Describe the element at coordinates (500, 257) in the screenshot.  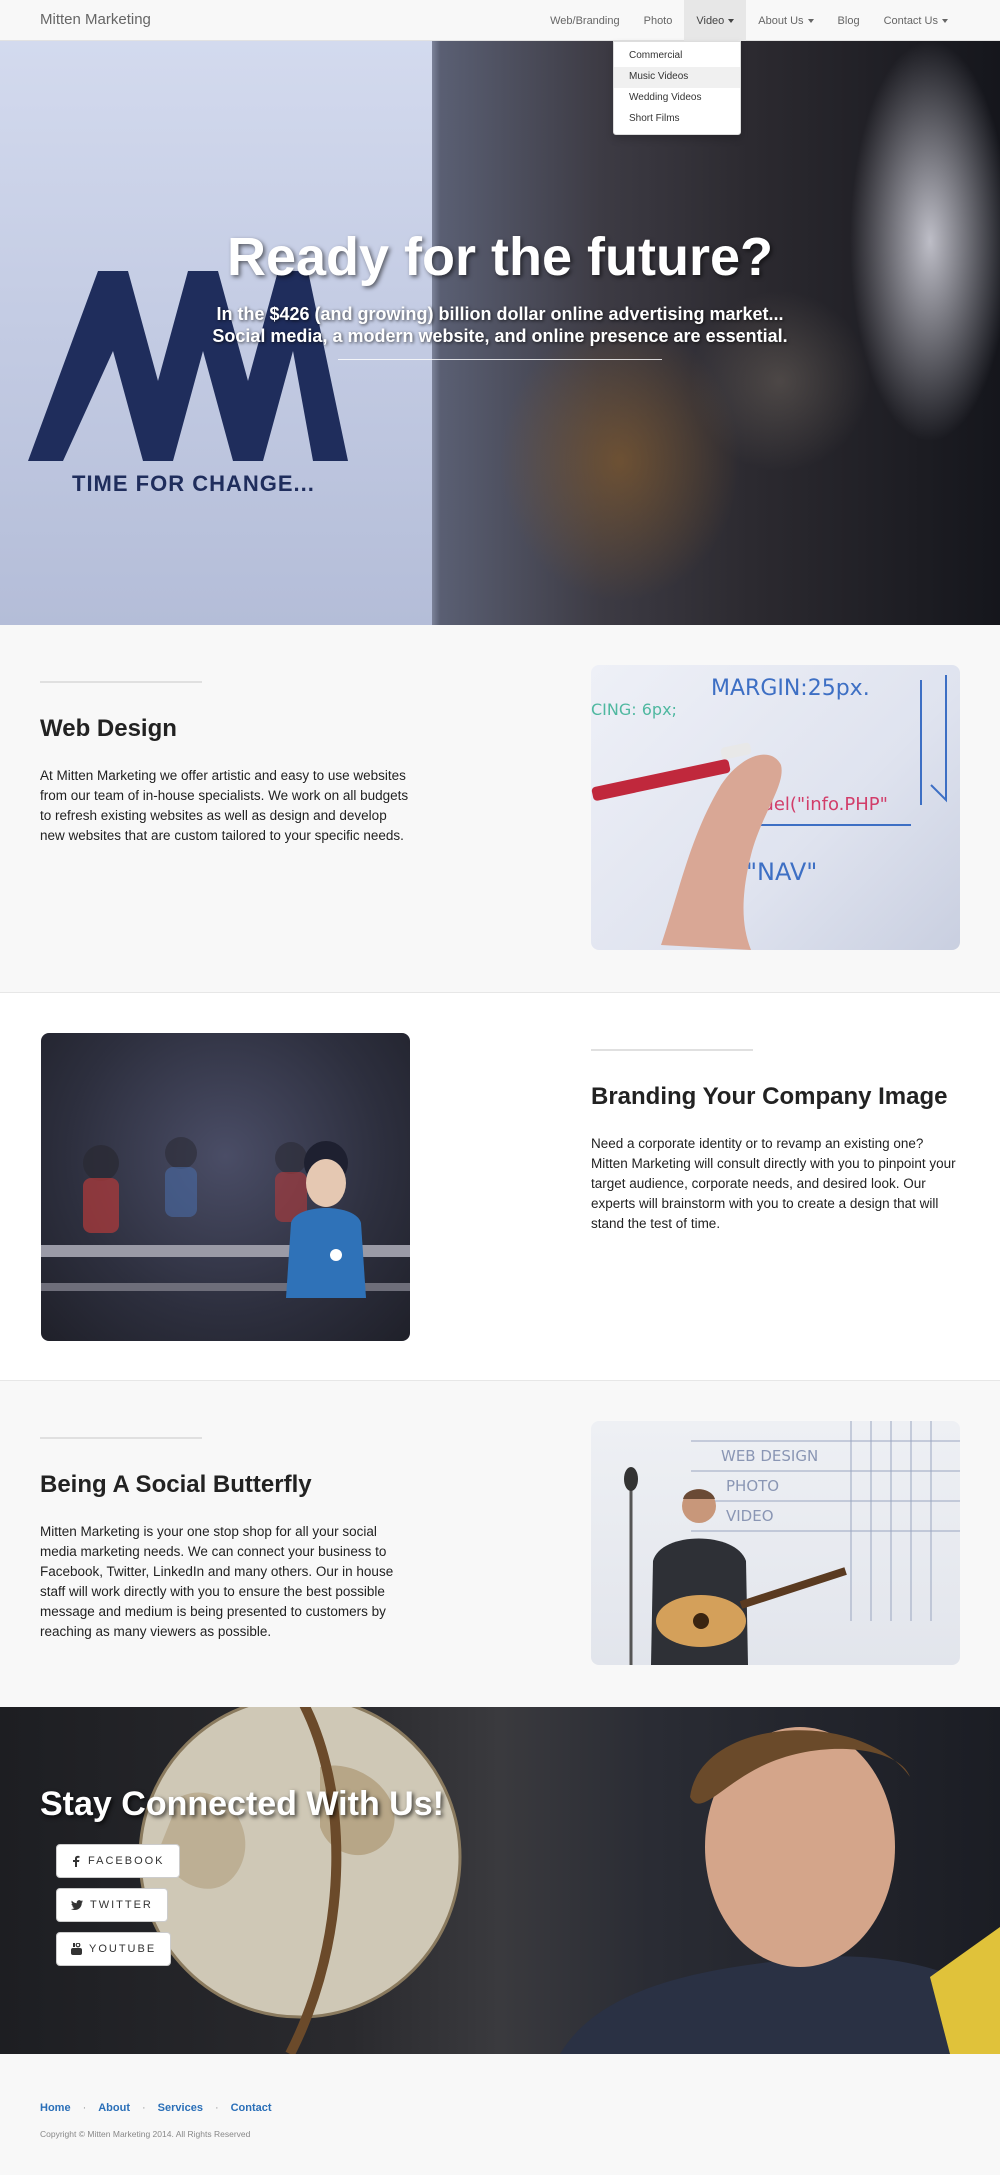
I see `hero-title: Ready for the future?` at that location.